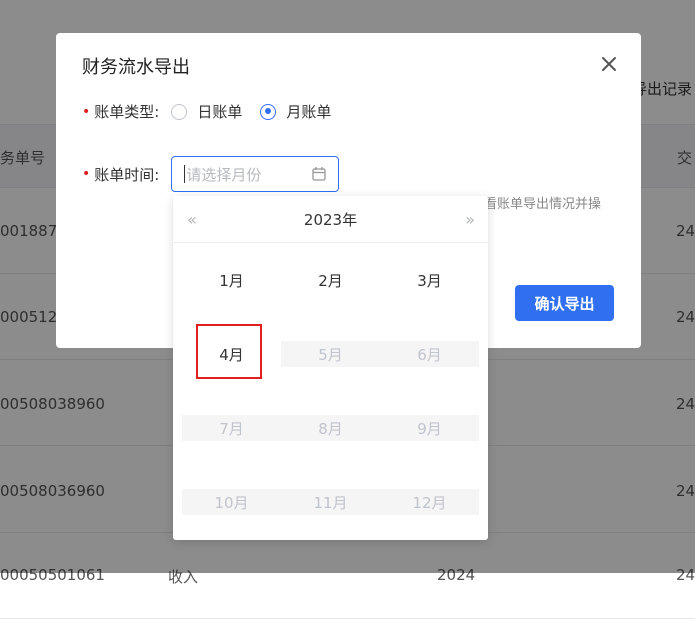 Image resolution: width=695 pixels, height=619 pixels. What do you see at coordinates (429, 354) in the screenshot?
I see `month-cell-6: 6月` at bounding box center [429, 354].